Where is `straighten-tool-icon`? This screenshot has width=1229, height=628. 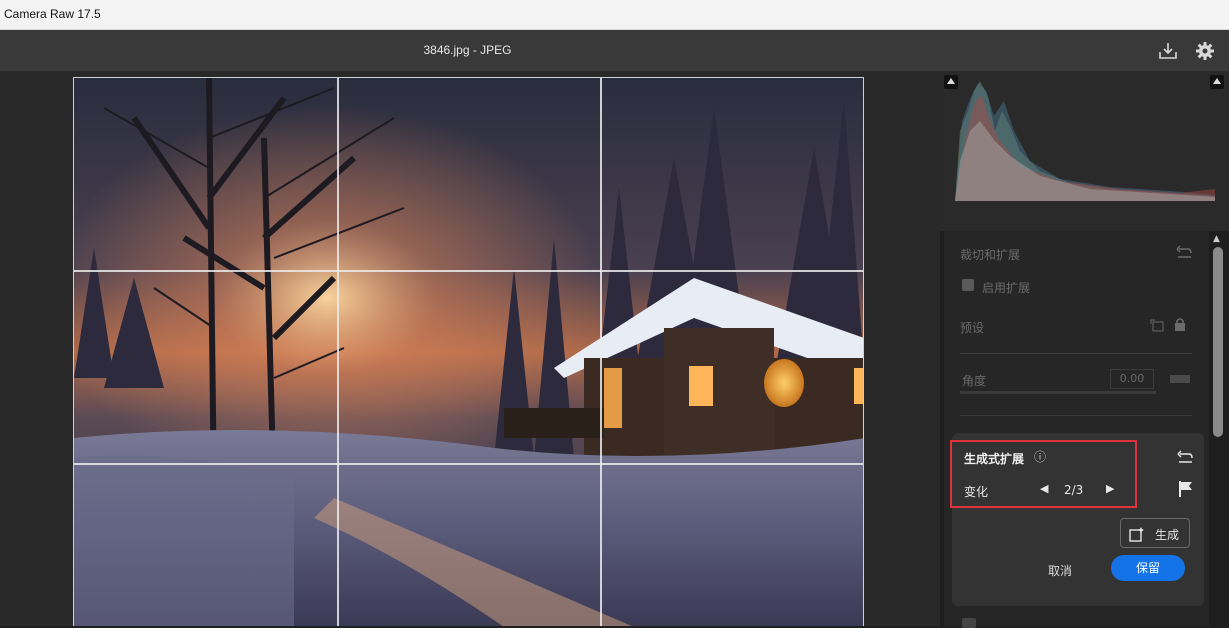 straighten-tool-icon is located at coordinates (1180, 379).